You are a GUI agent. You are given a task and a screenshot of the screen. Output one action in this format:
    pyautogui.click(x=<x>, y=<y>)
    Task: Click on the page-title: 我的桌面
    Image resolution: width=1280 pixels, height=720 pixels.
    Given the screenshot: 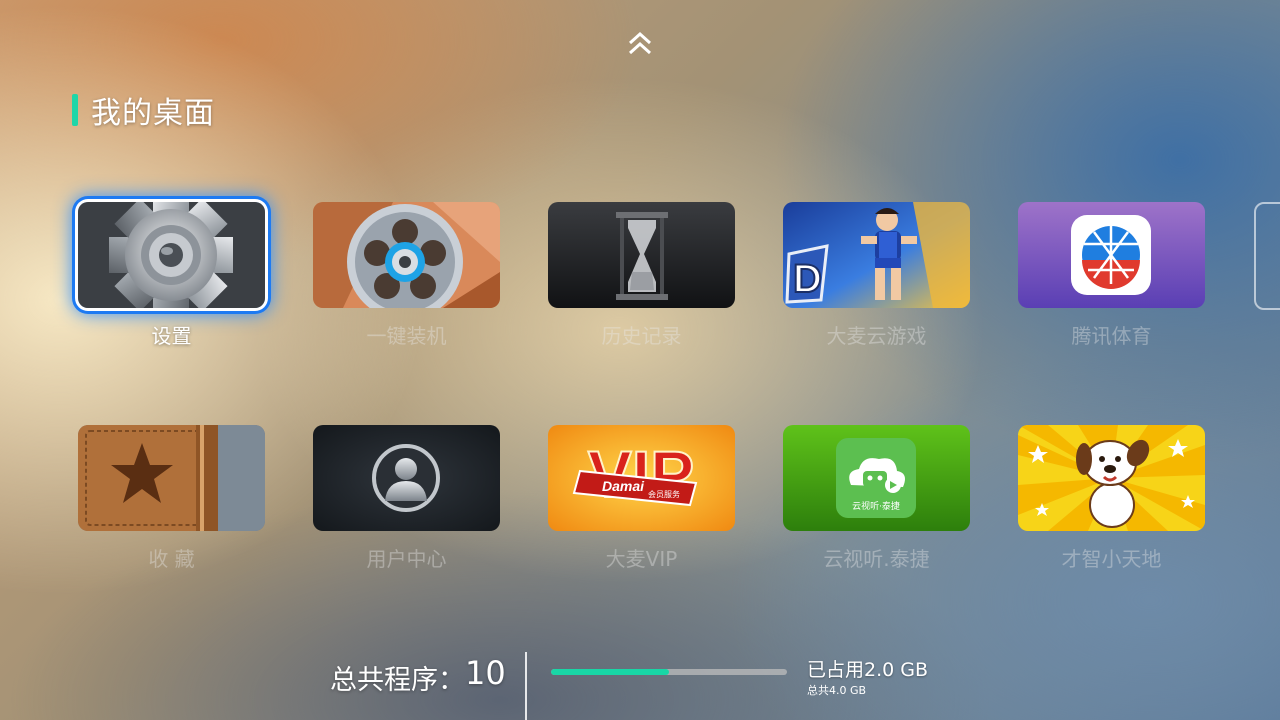 What is the action you would take?
    pyautogui.click(x=153, y=113)
    